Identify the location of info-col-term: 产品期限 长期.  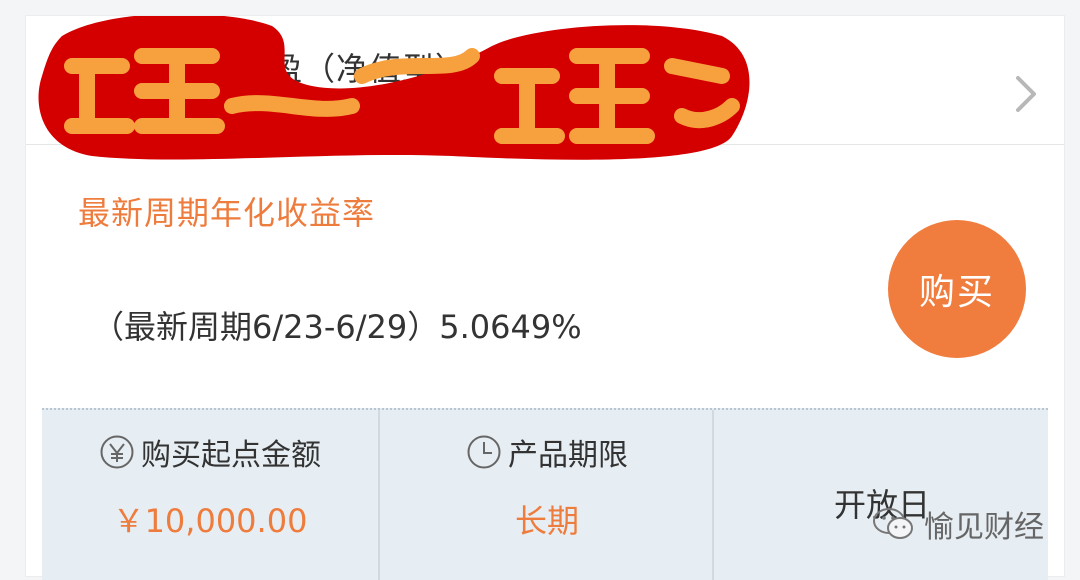
(546, 495).